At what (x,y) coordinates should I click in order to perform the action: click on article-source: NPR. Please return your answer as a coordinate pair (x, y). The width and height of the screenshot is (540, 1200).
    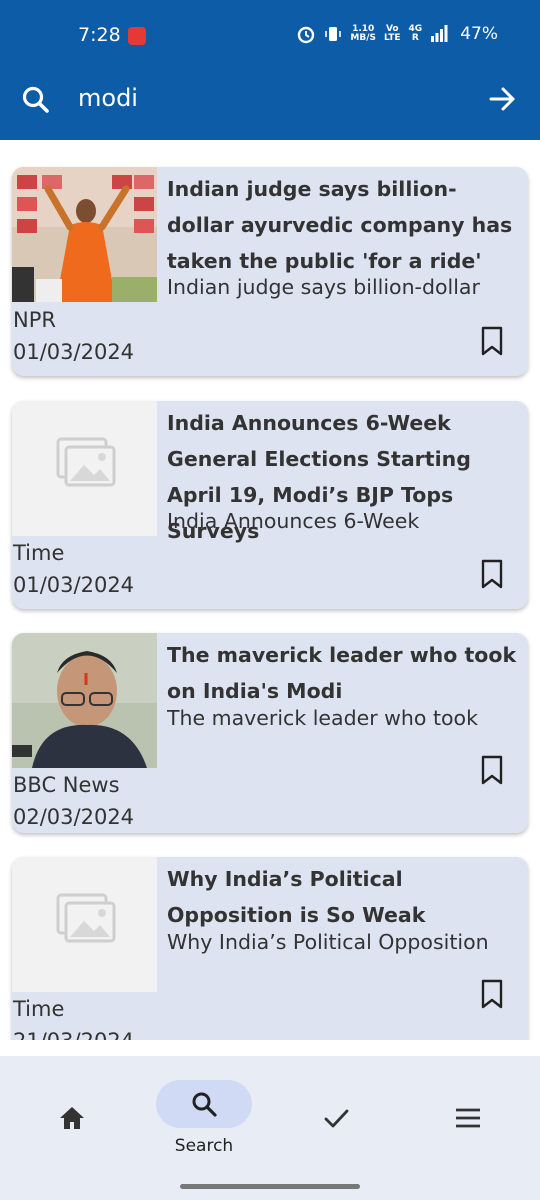
    Looking at the image, I should click on (34, 320).